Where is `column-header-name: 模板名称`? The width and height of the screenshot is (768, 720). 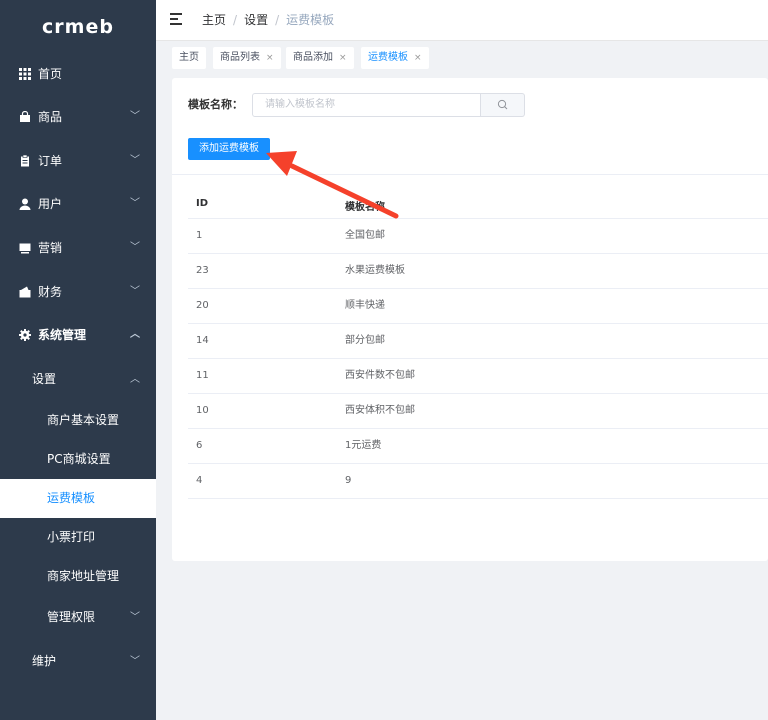
column-header-name: 模板名称 is located at coordinates (365, 207).